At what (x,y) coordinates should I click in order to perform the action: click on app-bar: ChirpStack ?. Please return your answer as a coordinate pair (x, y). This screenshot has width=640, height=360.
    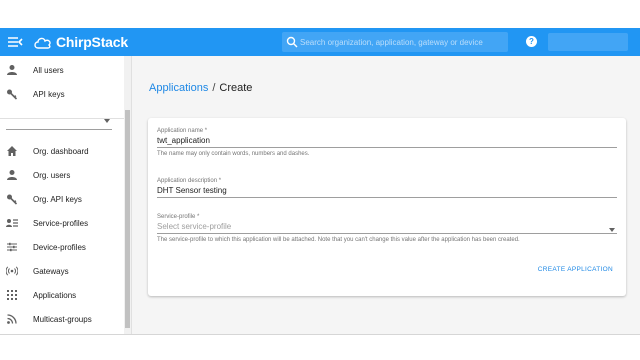
    Looking at the image, I should click on (320, 42).